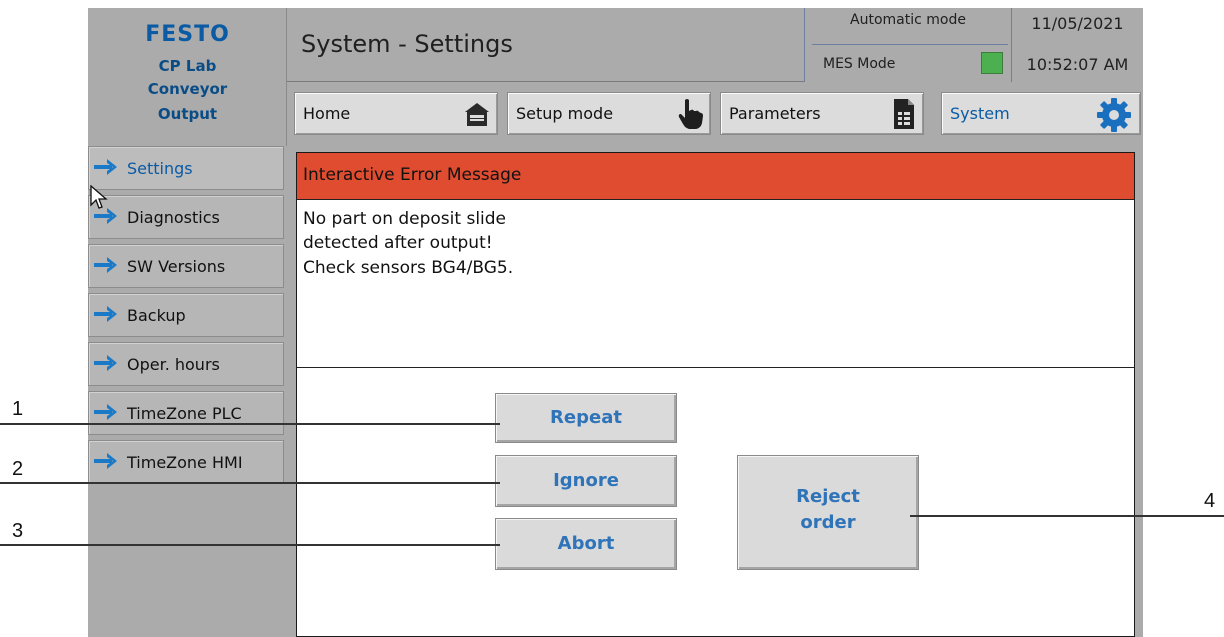  Describe the element at coordinates (690, 114) in the screenshot. I see `hand-pointer-icon` at that location.